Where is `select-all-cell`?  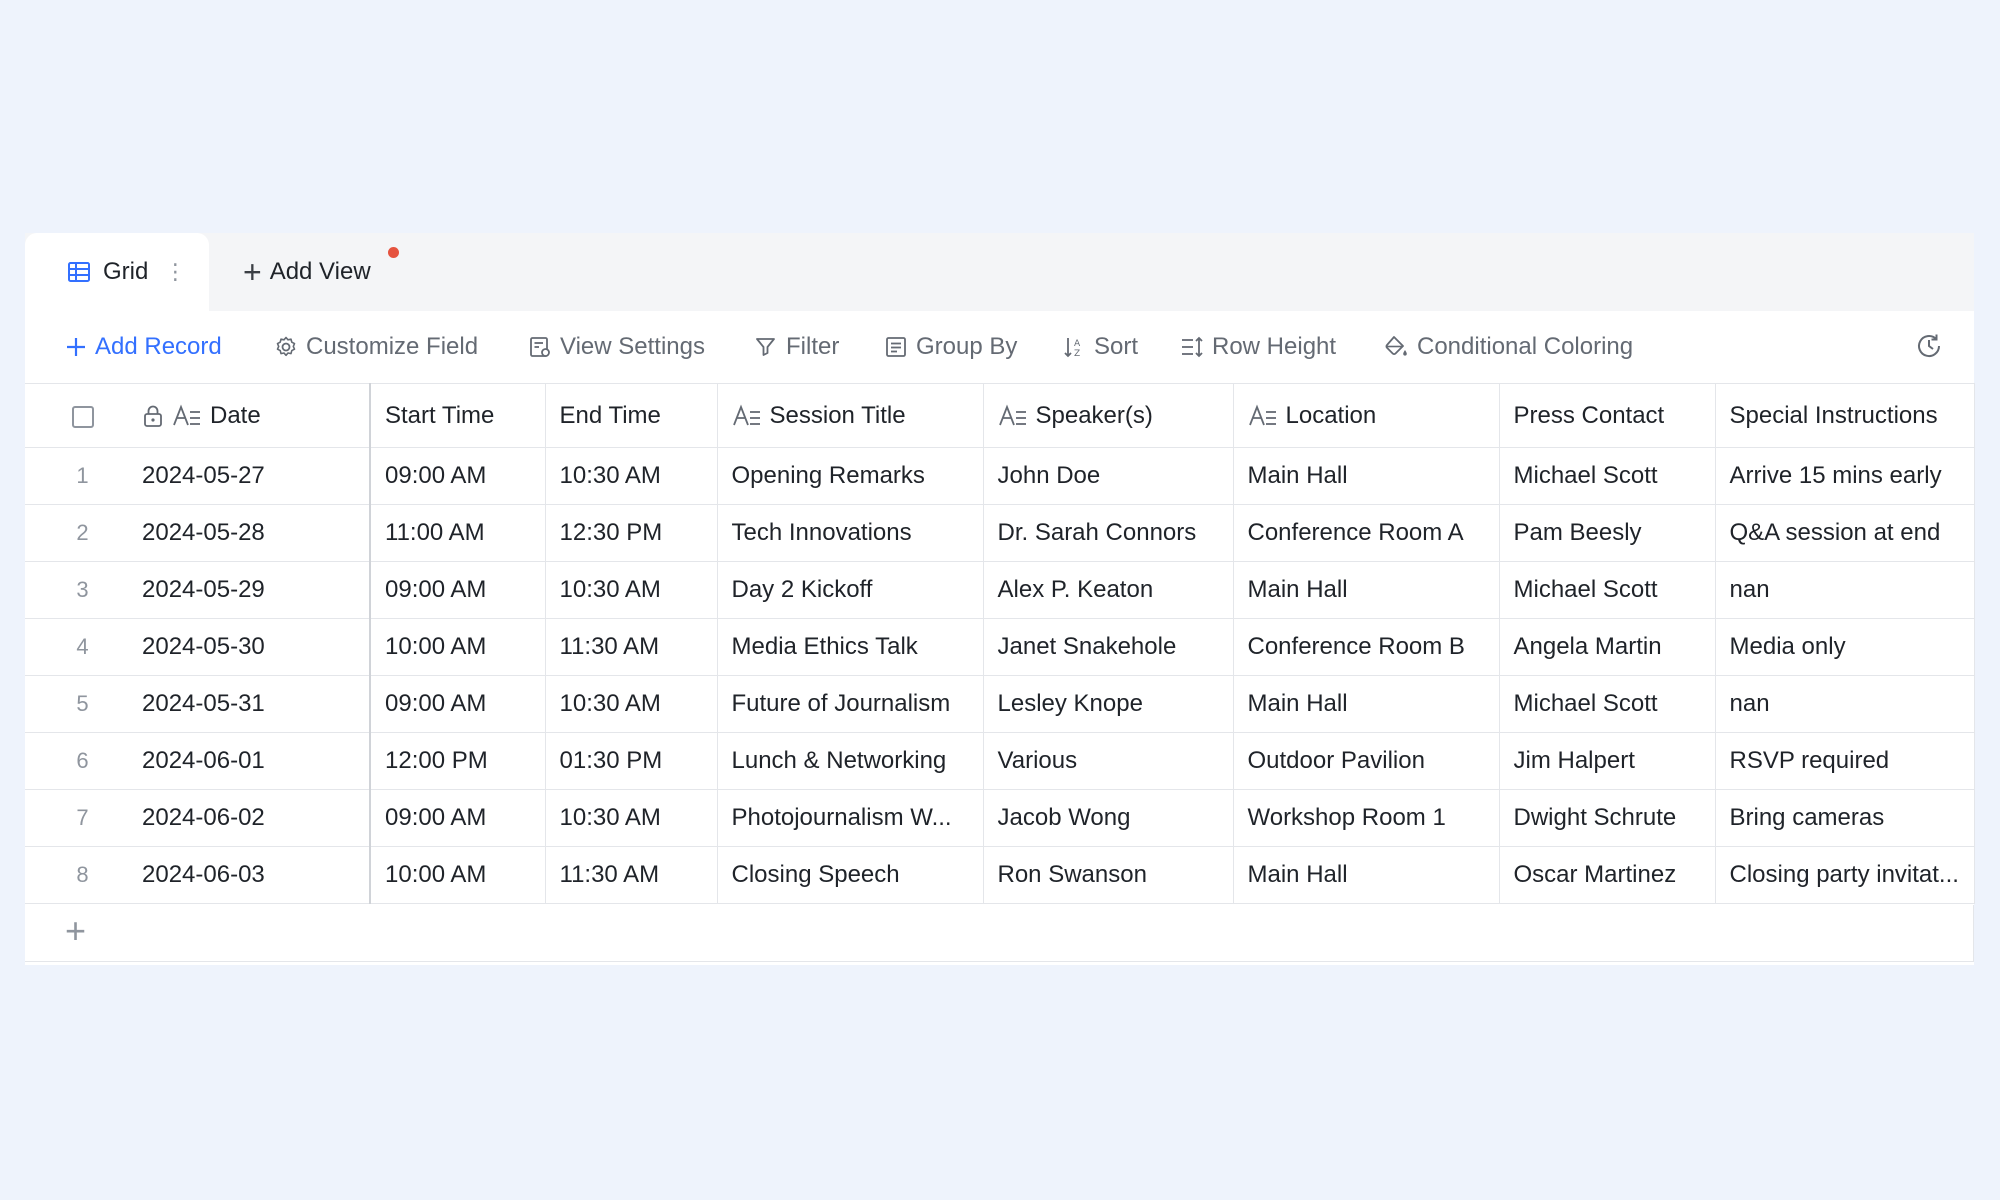 select-all-cell is located at coordinates (82, 415).